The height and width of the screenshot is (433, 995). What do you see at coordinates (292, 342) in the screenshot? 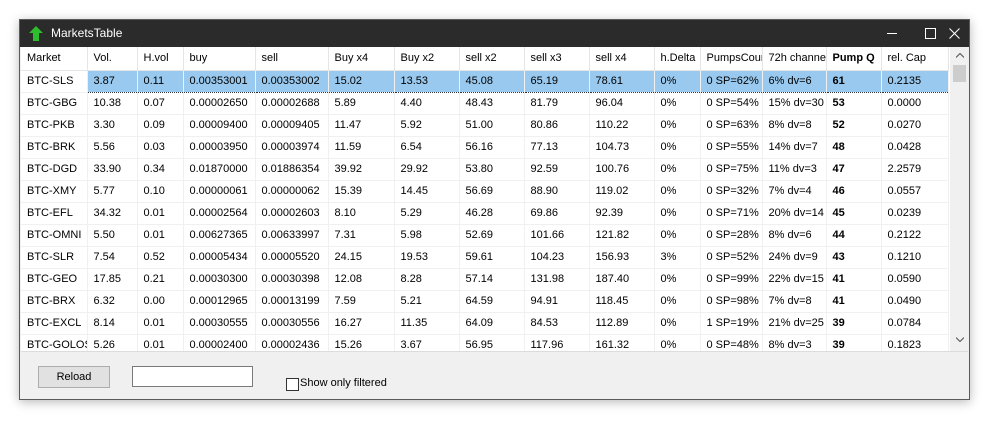
I see `table-cell: 0.00002436` at bounding box center [292, 342].